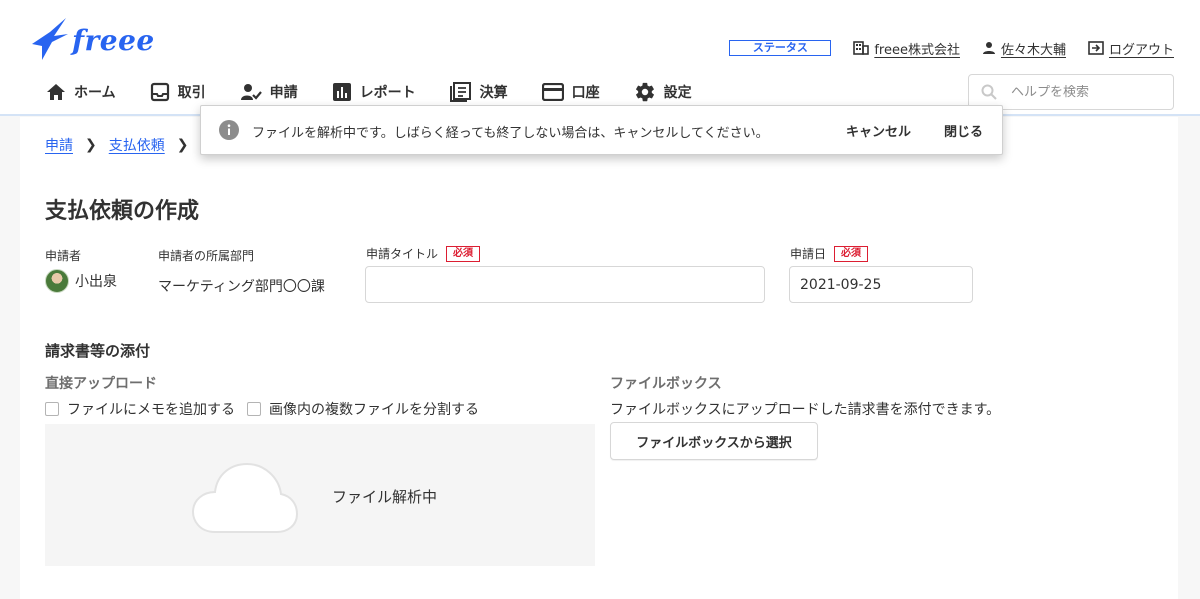 This screenshot has height=599, width=1200. I want to click on main-nav: ホーム 取引 申請 レポート 決算 口座 設定, so click(386, 92).